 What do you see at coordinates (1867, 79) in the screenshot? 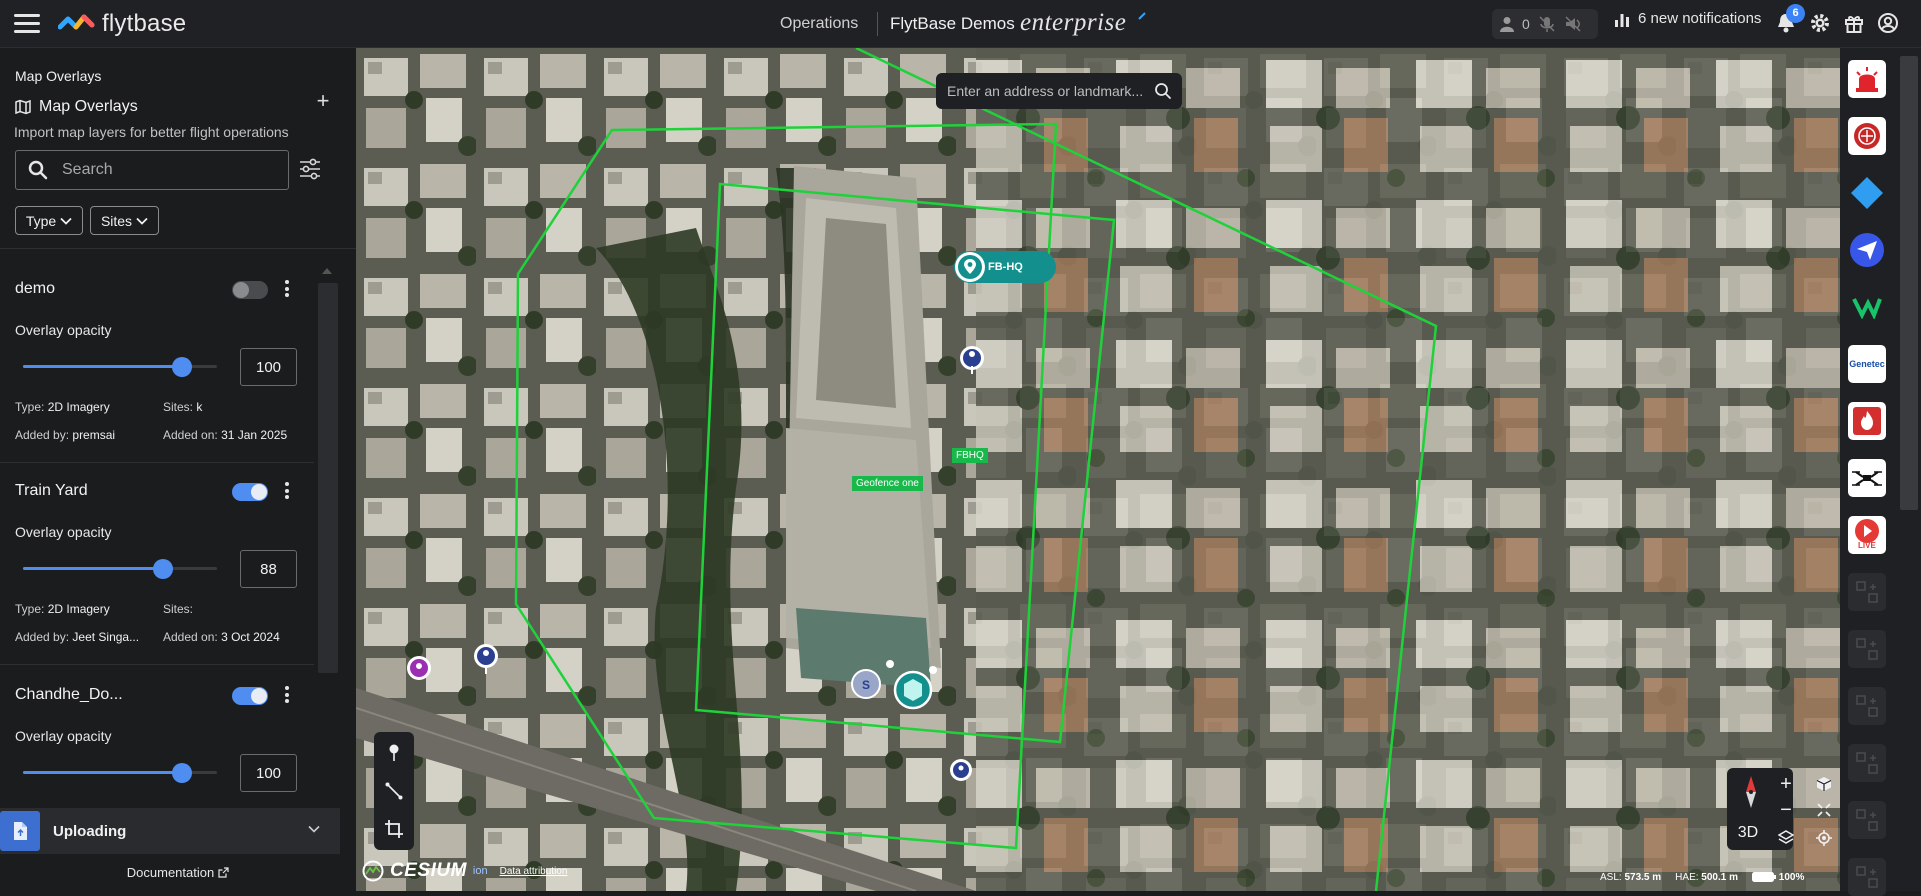
I see `siren-app-icon` at bounding box center [1867, 79].